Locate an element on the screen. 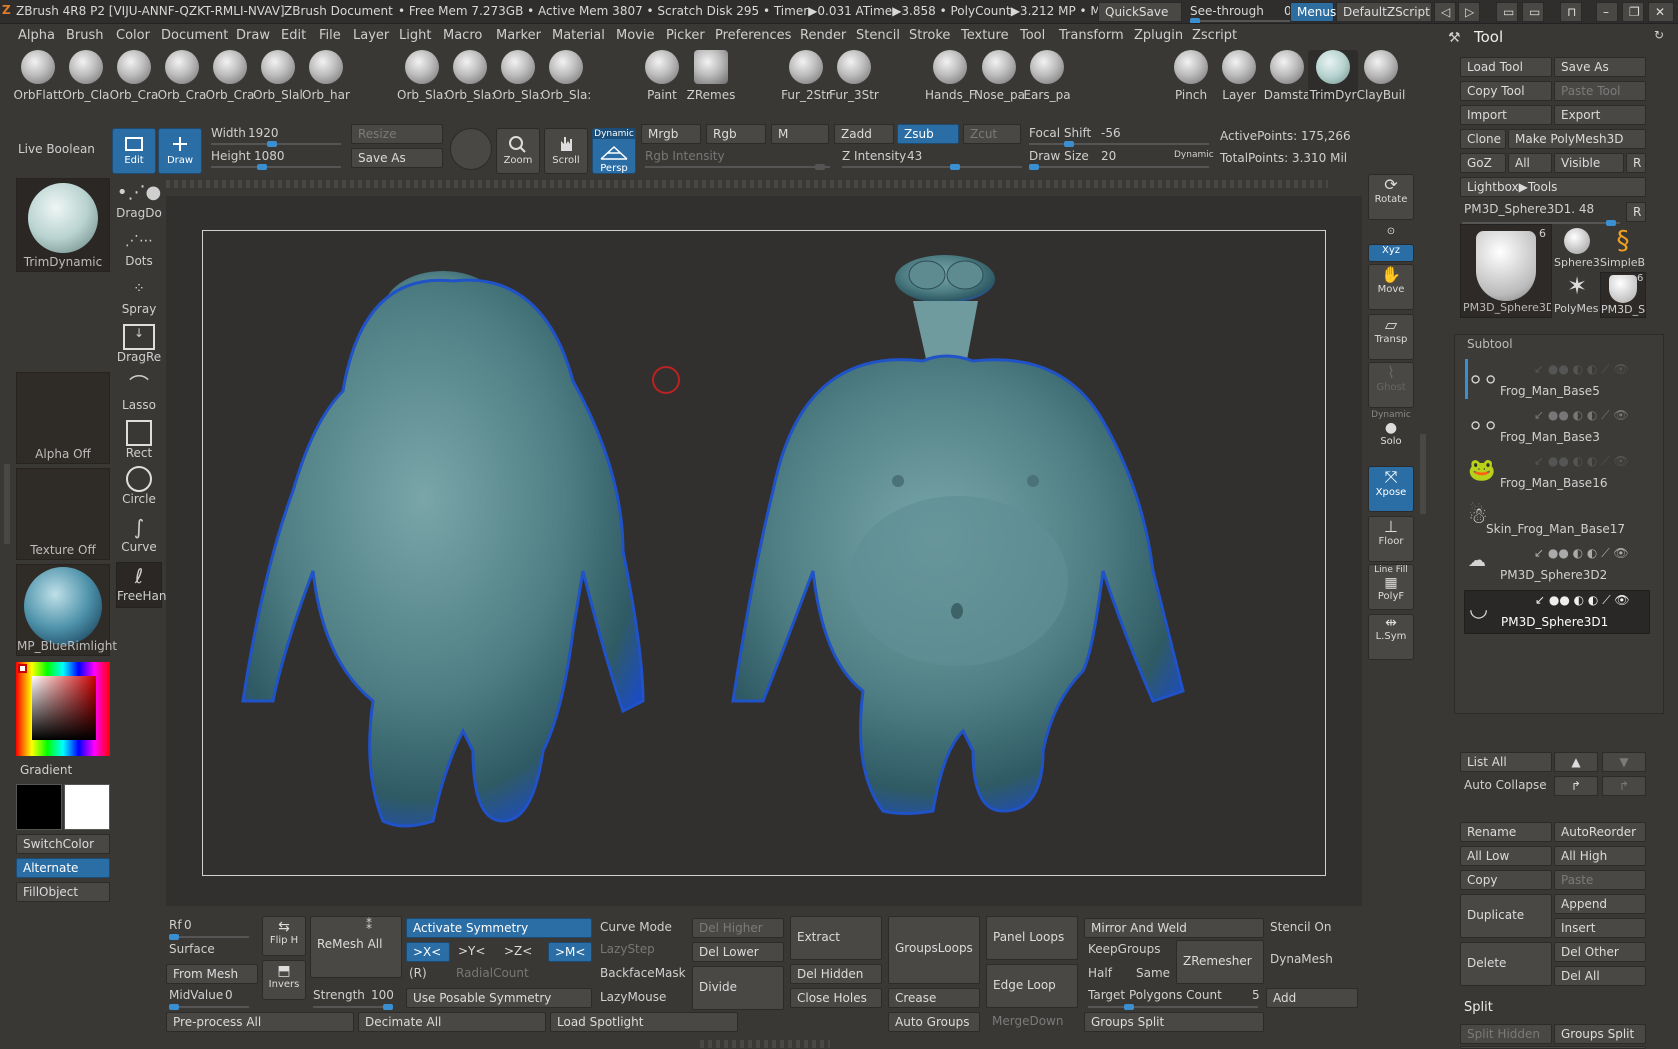 Image resolution: width=1678 pixels, height=1049 pixels. m-button: M is located at coordinates (800, 134).